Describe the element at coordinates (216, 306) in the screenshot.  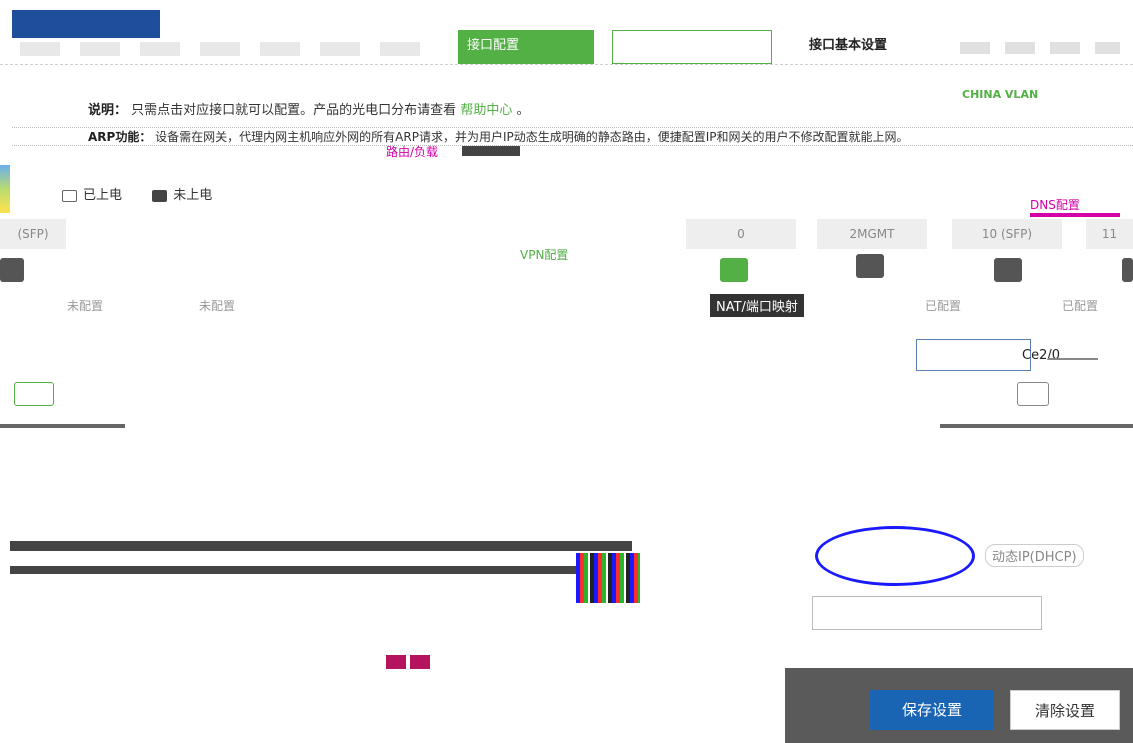
I see `port-status-2: 未配置` at that location.